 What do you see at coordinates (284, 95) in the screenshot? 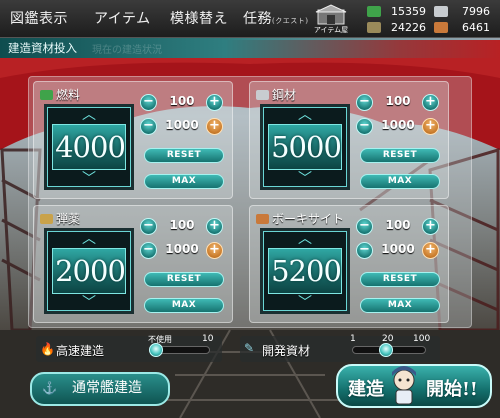
I see `steel-label: 鋼材` at bounding box center [284, 95].